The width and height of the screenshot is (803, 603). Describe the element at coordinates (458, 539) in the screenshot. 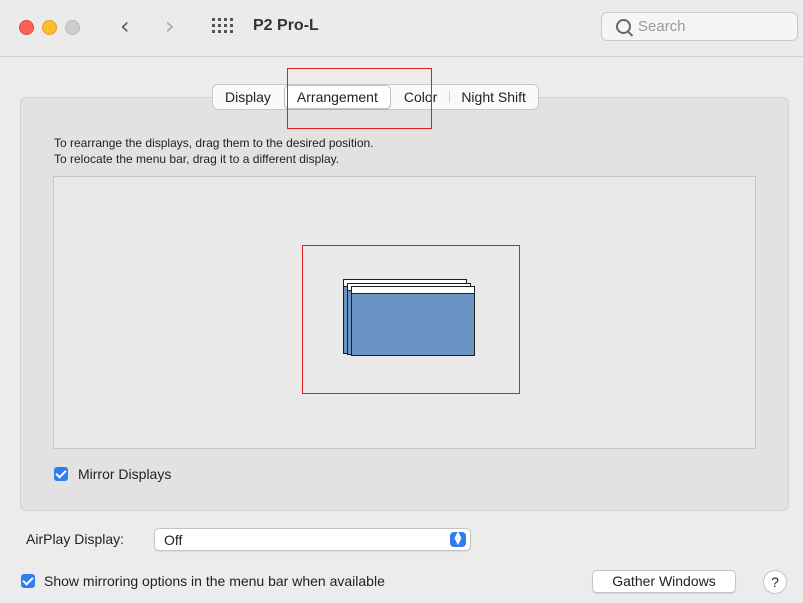

I see `select-stepper-icon: ▲ ▼` at that location.